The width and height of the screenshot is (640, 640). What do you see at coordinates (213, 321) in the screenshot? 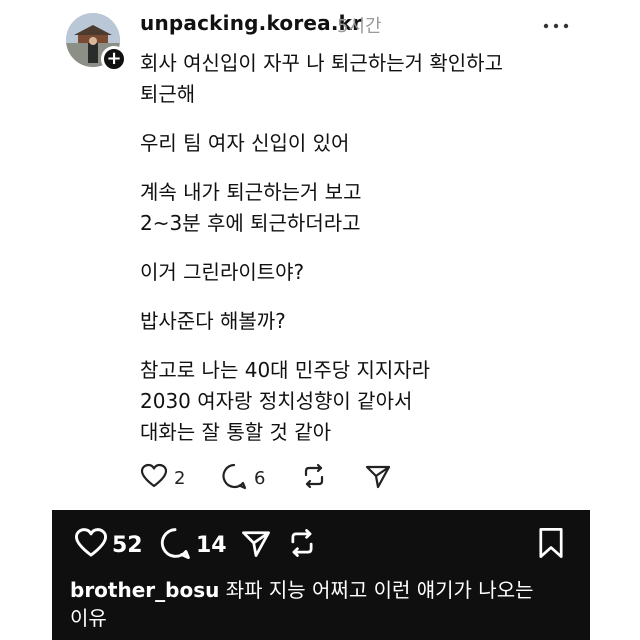
I see `post-paragraph: 밥사준다 해볼까?` at bounding box center [213, 321].